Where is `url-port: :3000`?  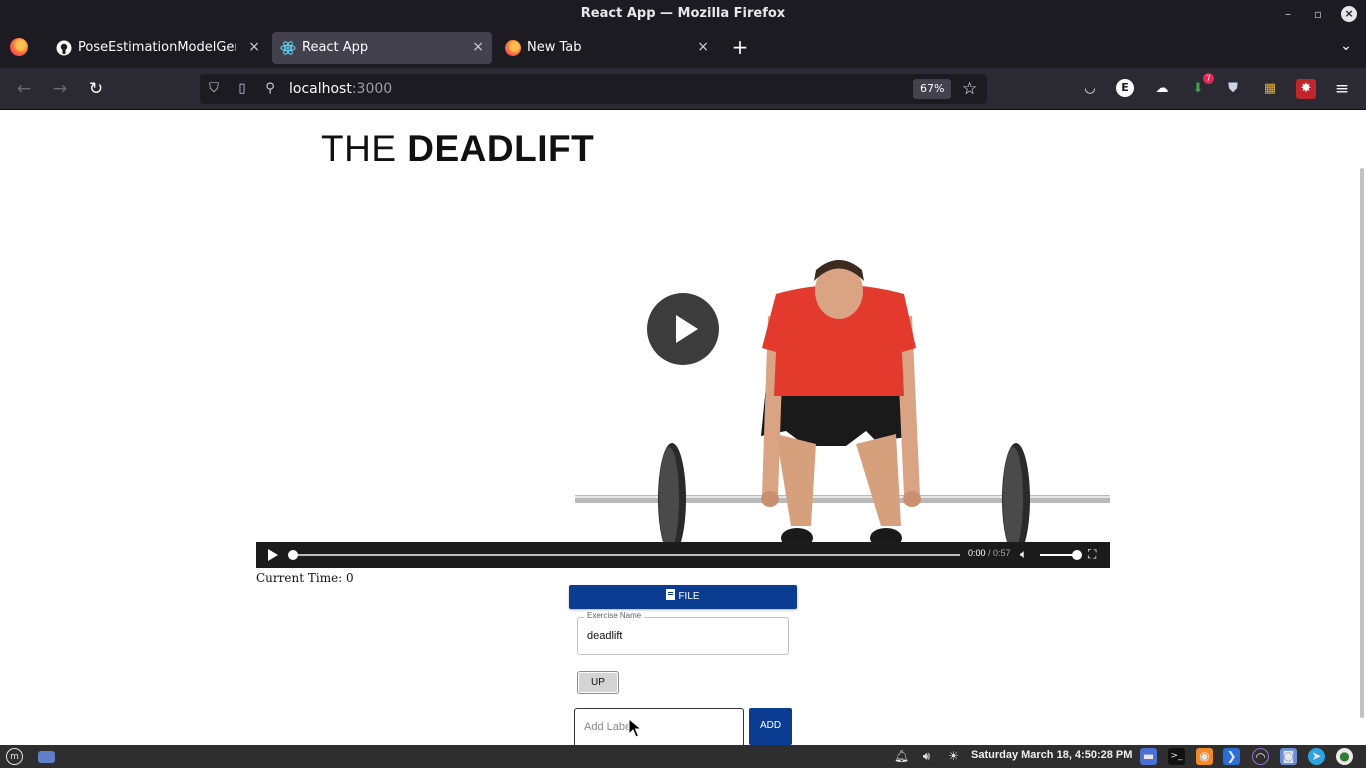
url-port: :3000 is located at coordinates (372, 89).